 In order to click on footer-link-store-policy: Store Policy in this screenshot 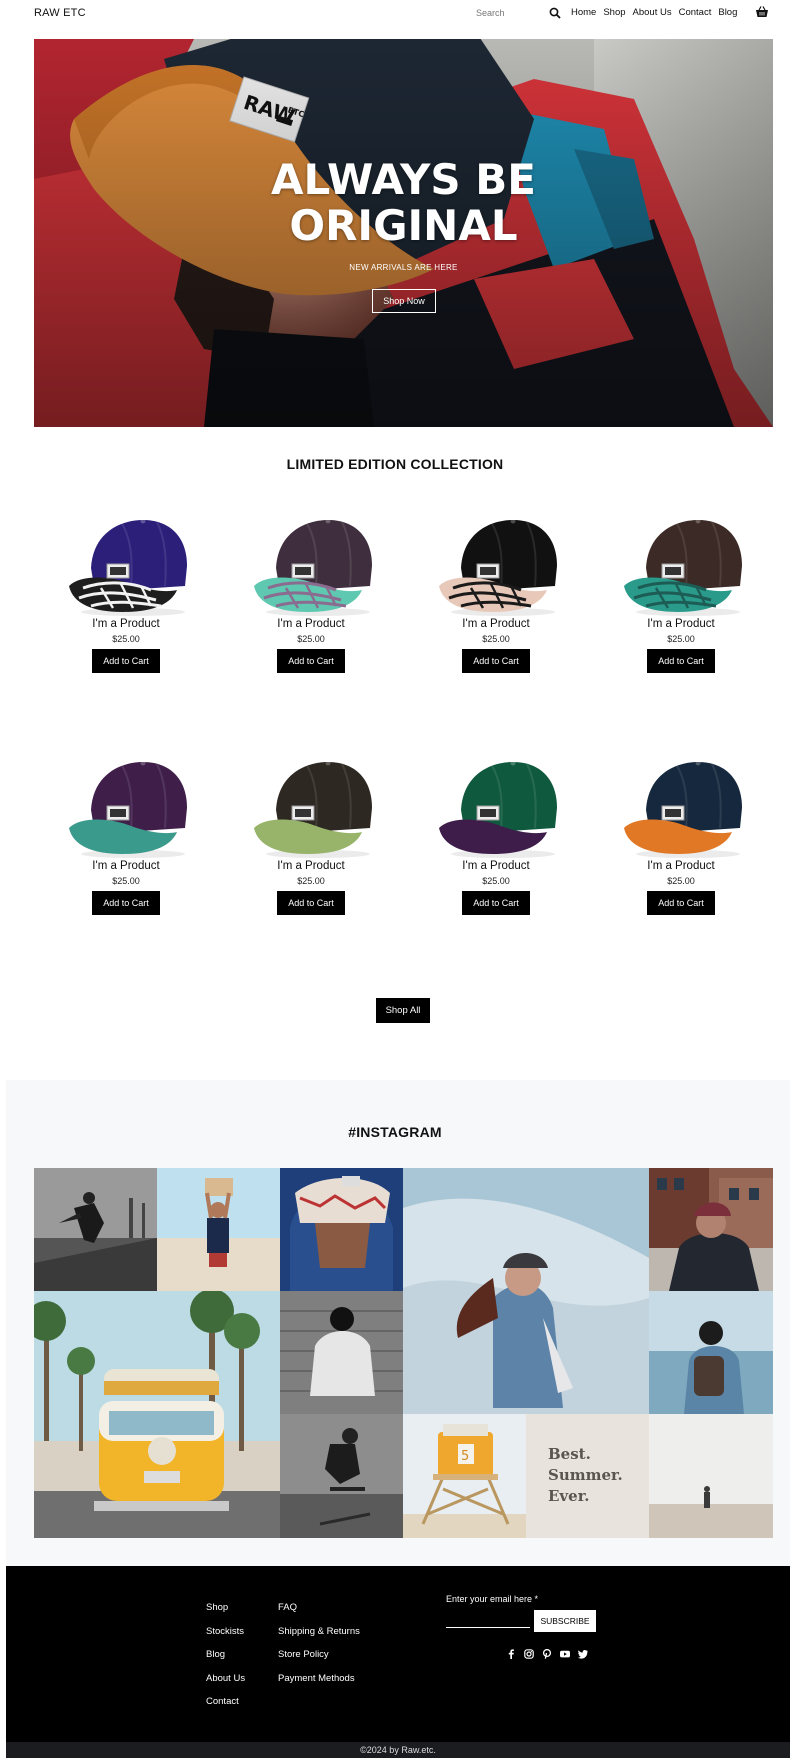, I will do `click(319, 1661)`.